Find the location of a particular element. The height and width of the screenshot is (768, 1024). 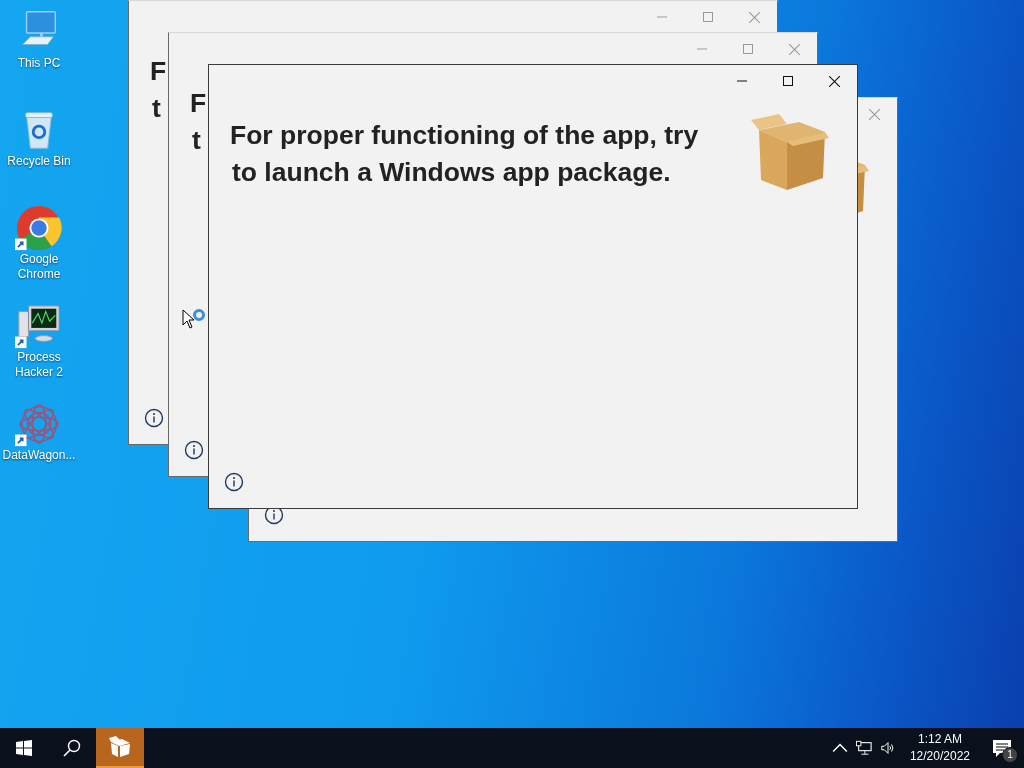

icon-label: This PC is located at coordinates (39, 63).